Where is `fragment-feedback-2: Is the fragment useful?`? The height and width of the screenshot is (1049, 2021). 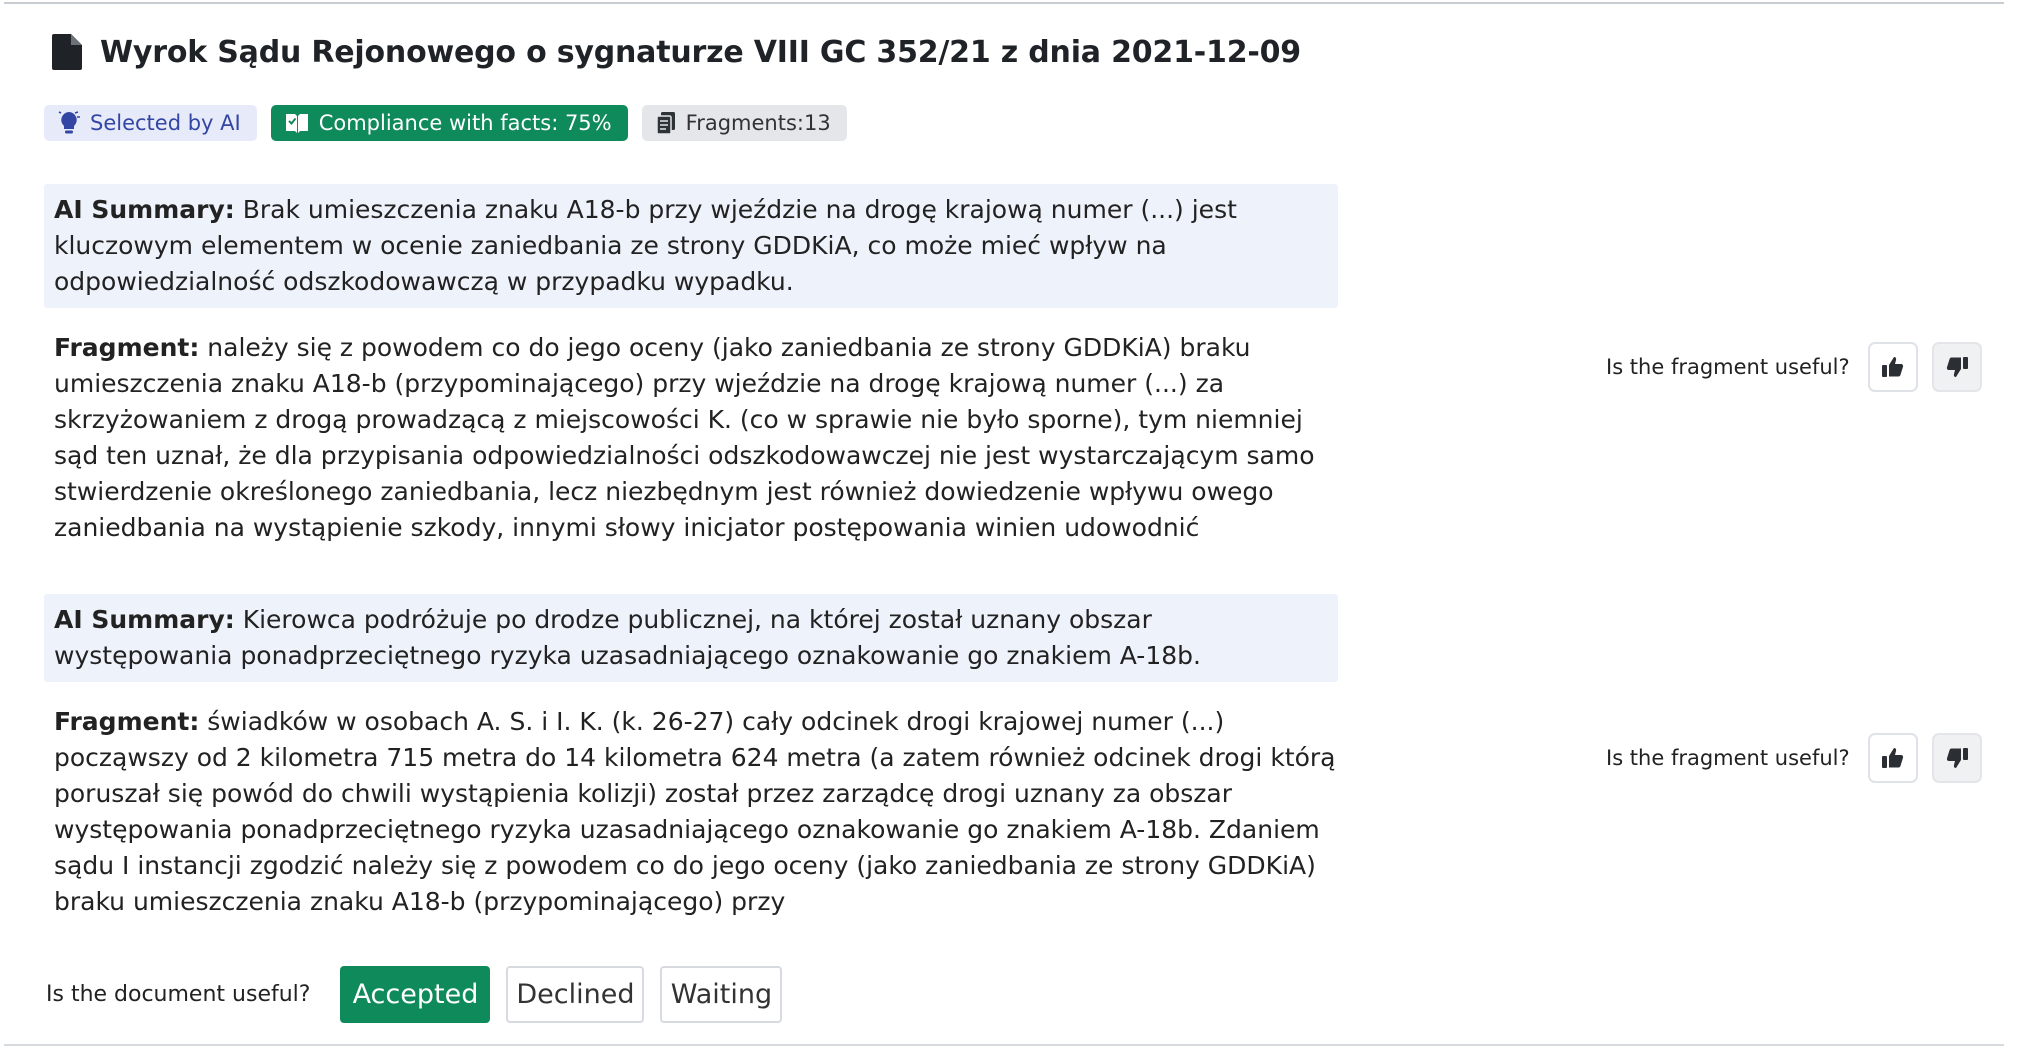
fragment-feedback-2: Is the fragment useful? is located at coordinates (1794, 758).